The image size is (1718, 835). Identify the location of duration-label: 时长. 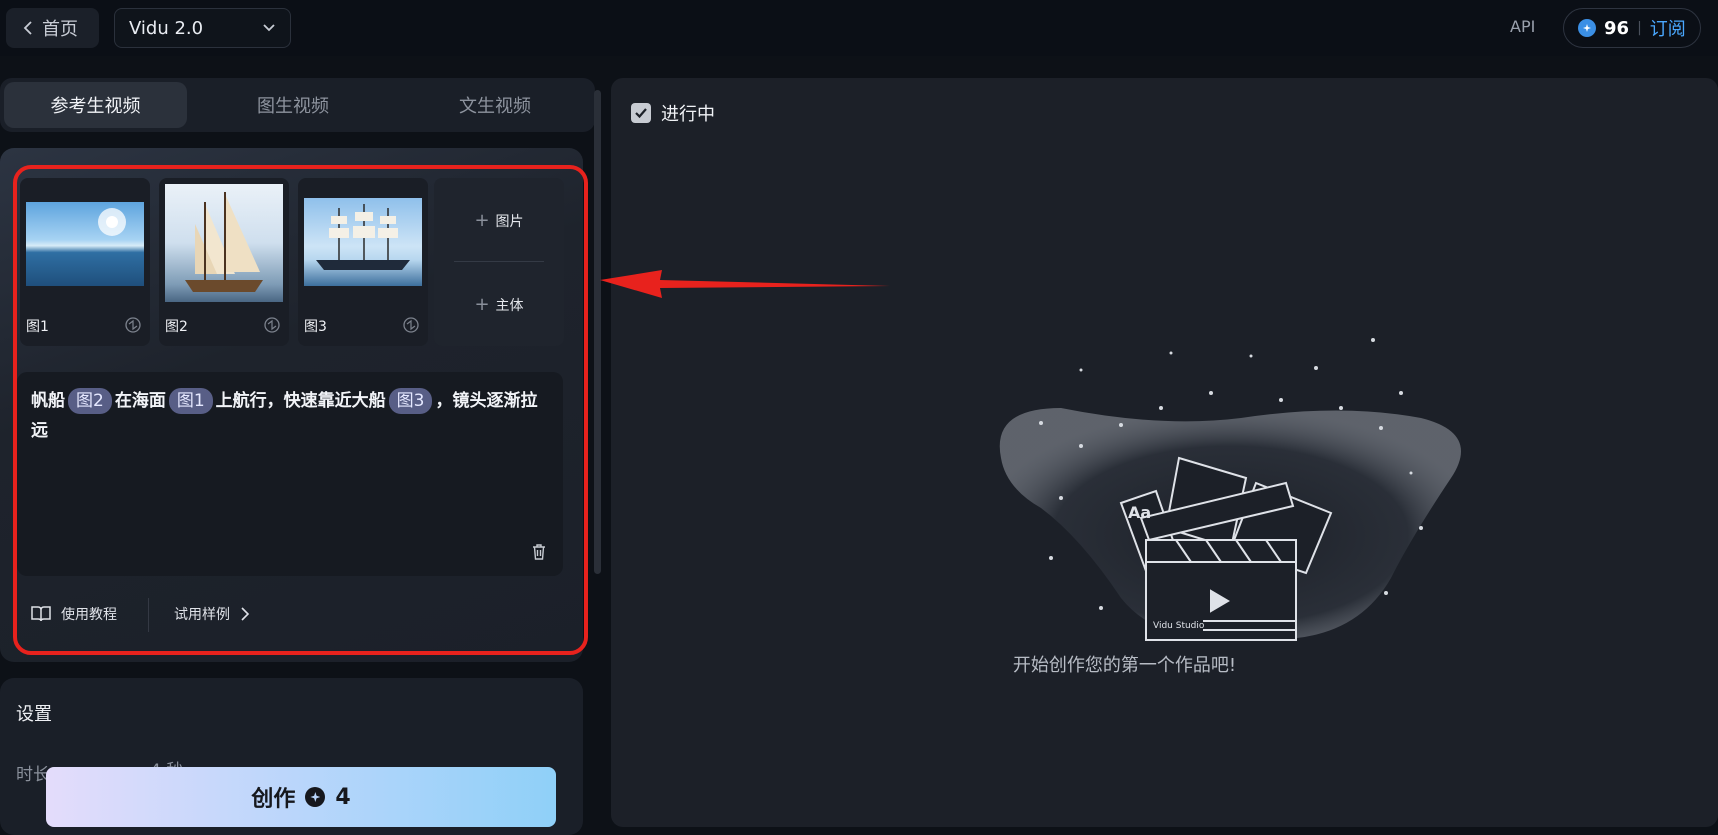
(33, 775).